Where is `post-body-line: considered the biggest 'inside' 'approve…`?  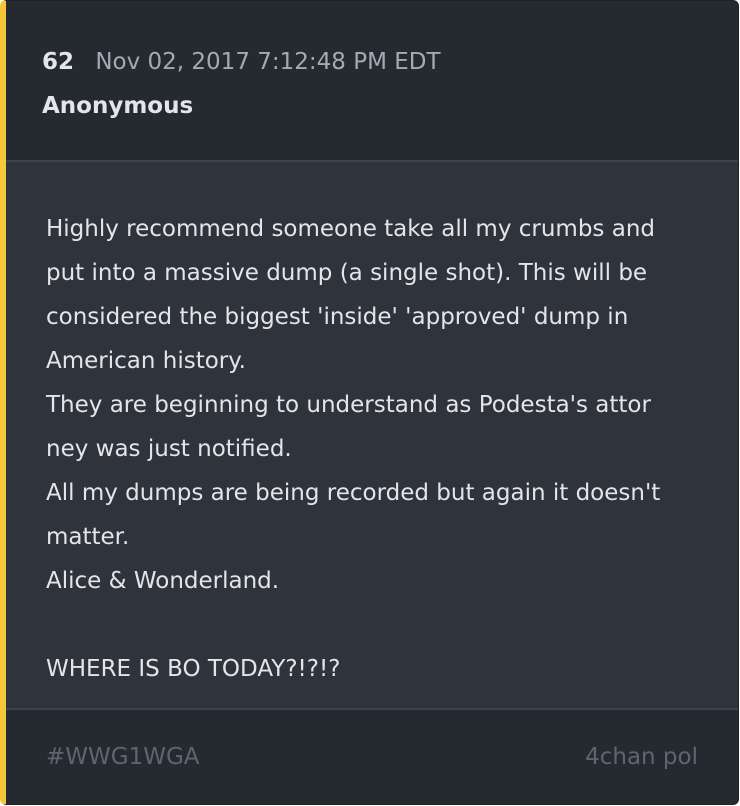 post-body-line: considered the biggest 'inside' 'approve… is located at coordinates (337, 317).